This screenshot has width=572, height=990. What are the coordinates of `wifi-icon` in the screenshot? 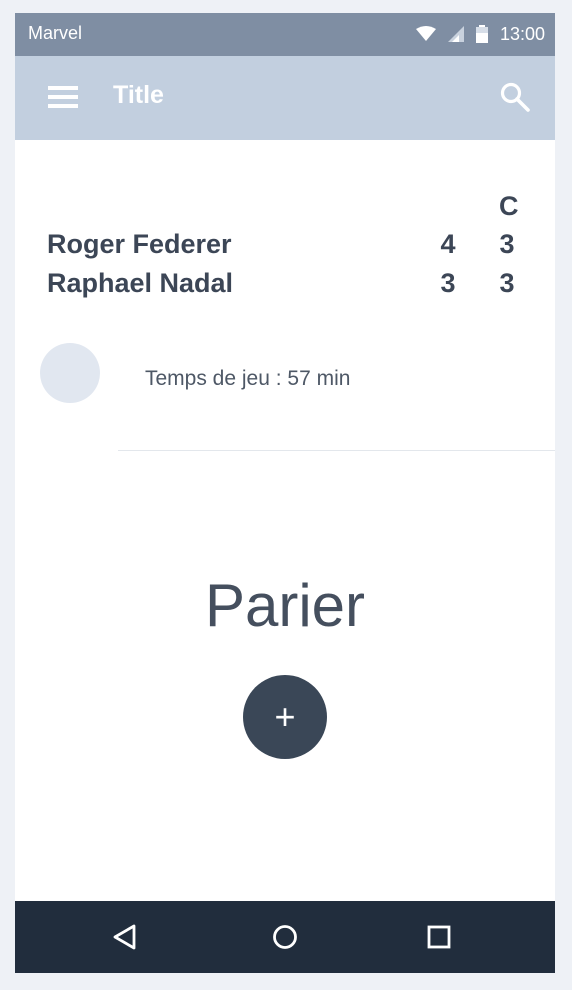 It's located at (425, 33).